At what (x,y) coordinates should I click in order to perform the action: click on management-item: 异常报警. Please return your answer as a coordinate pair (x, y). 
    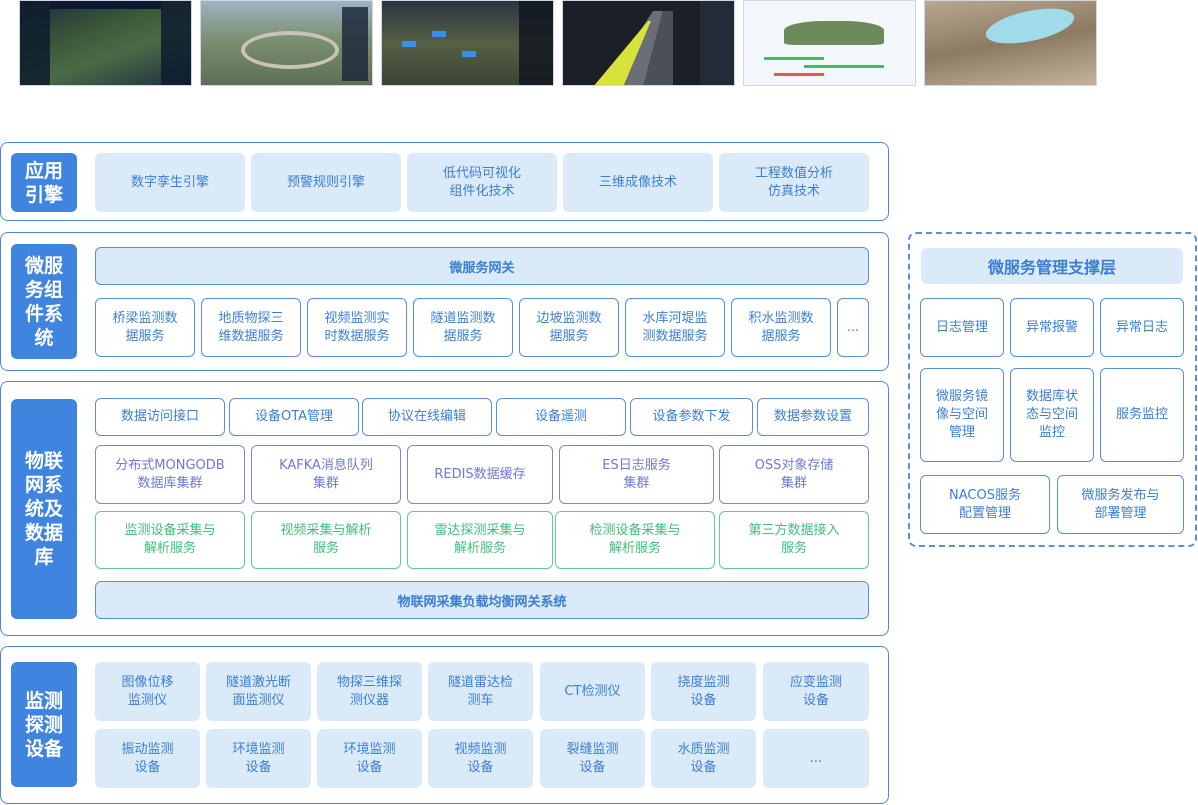
    Looking at the image, I should click on (1052, 327).